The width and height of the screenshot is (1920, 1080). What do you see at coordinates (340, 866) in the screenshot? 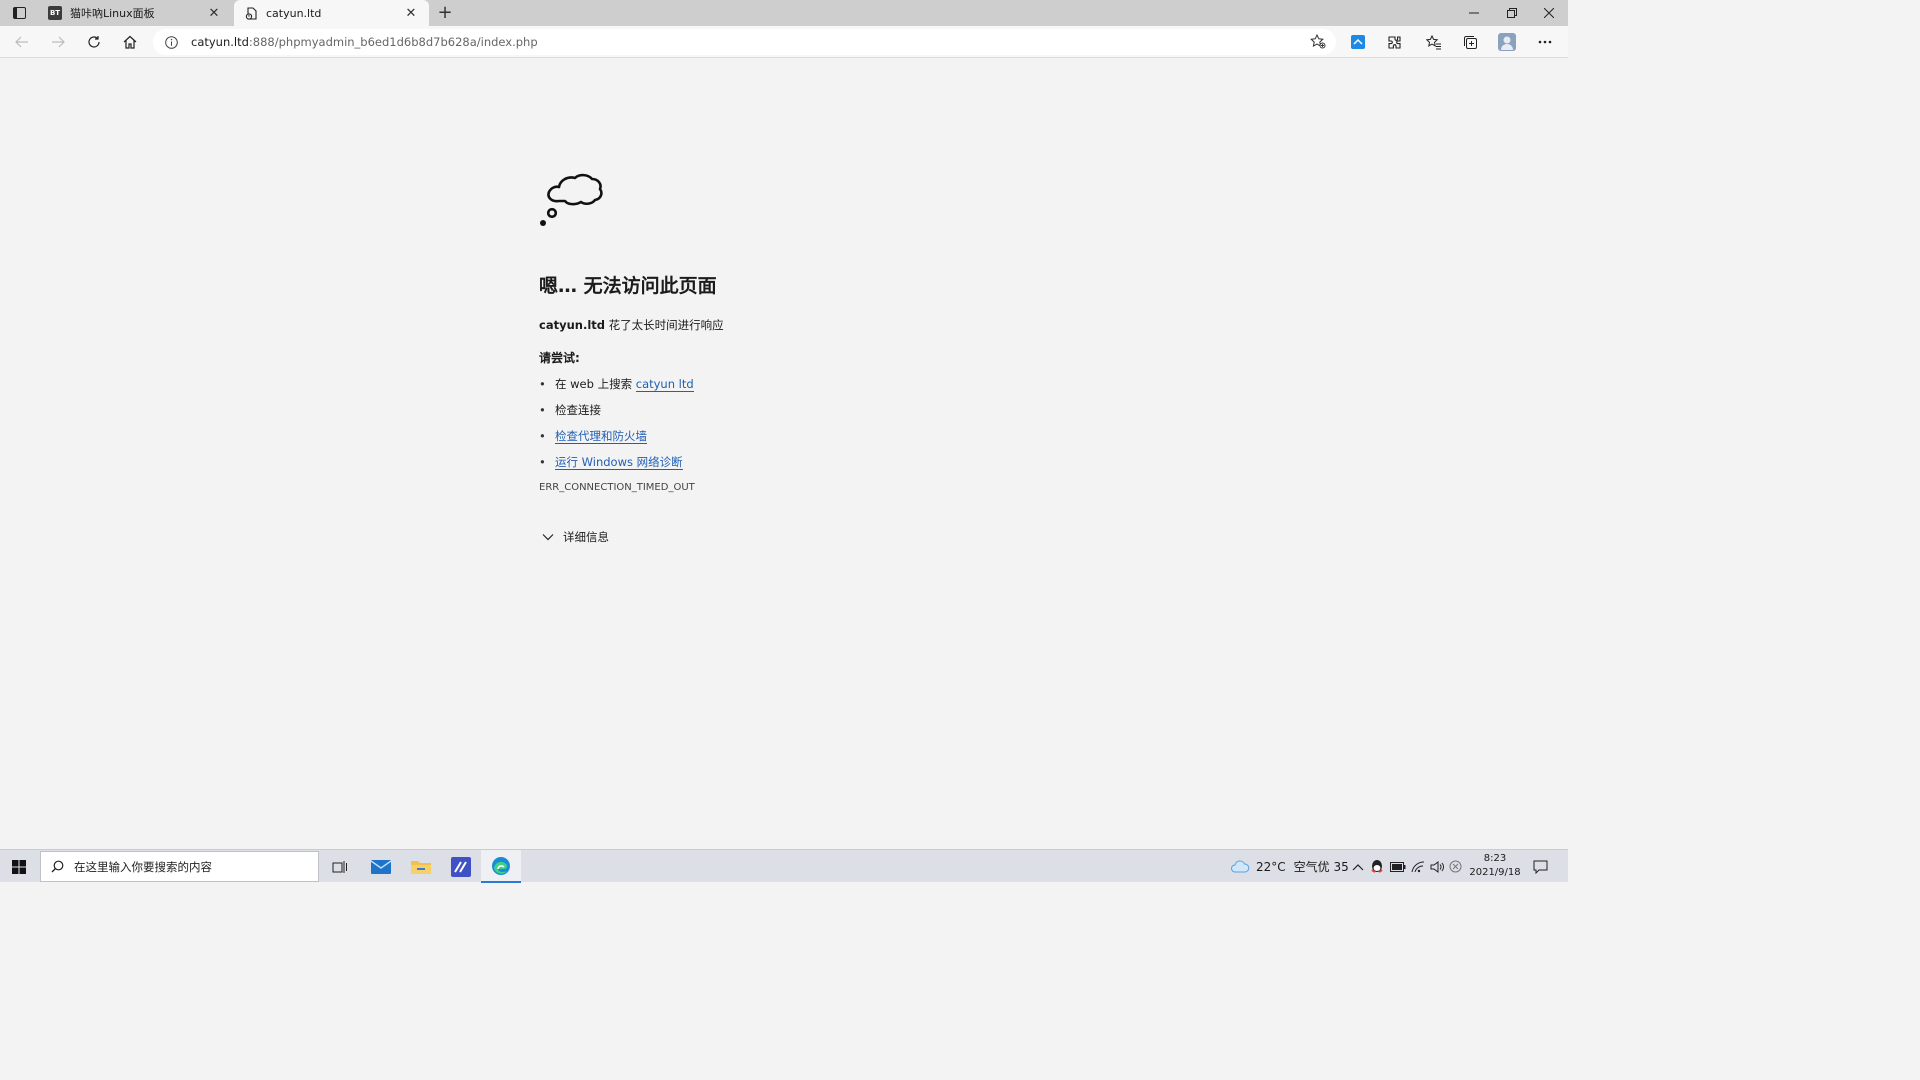
I see `task-view-icon` at bounding box center [340, 866].